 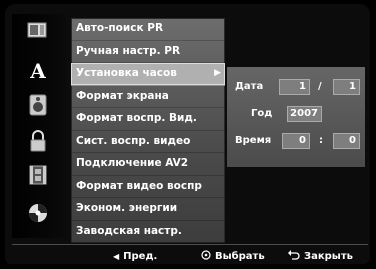 I want to click on select-label: Выбрать, so click(x=240, y=256).